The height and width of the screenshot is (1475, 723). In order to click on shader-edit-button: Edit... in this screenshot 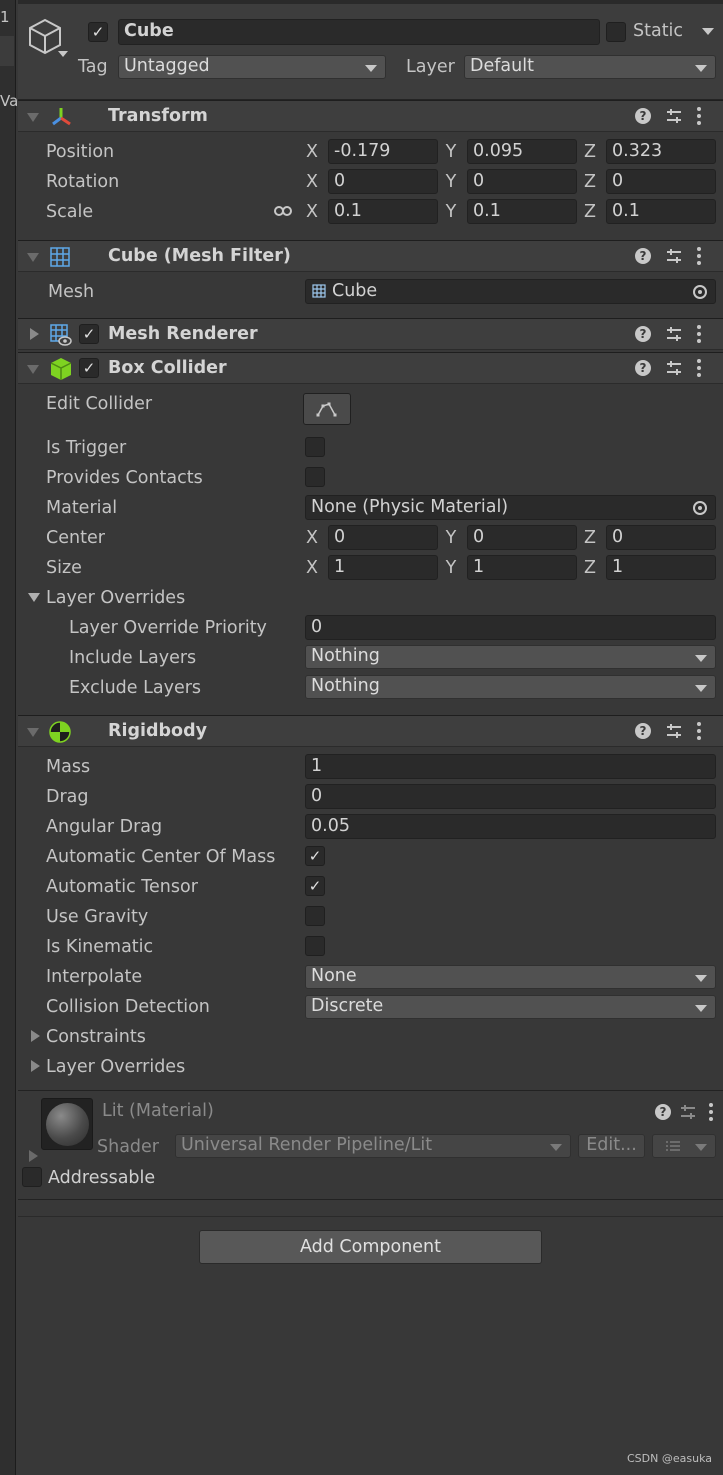, I will do `click(611, 1146)`.